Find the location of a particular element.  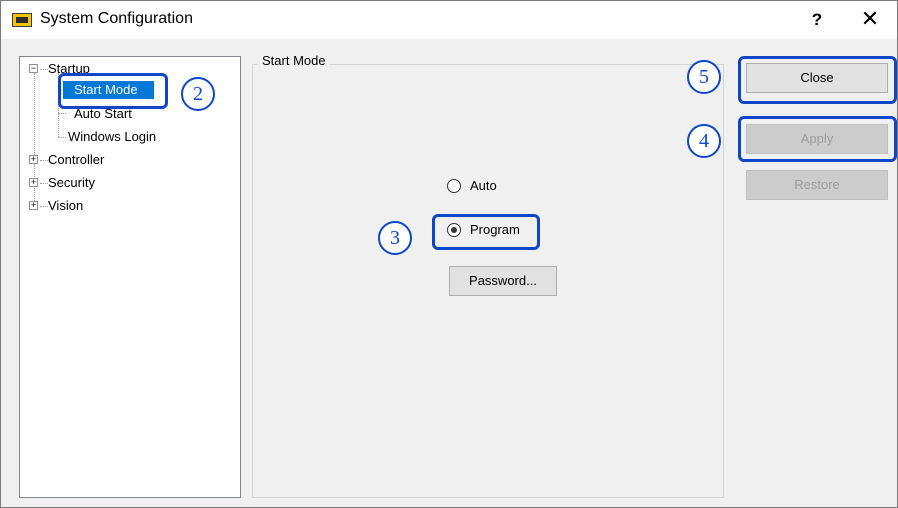

restore-button: Restore is located at coordinates (817, 185).